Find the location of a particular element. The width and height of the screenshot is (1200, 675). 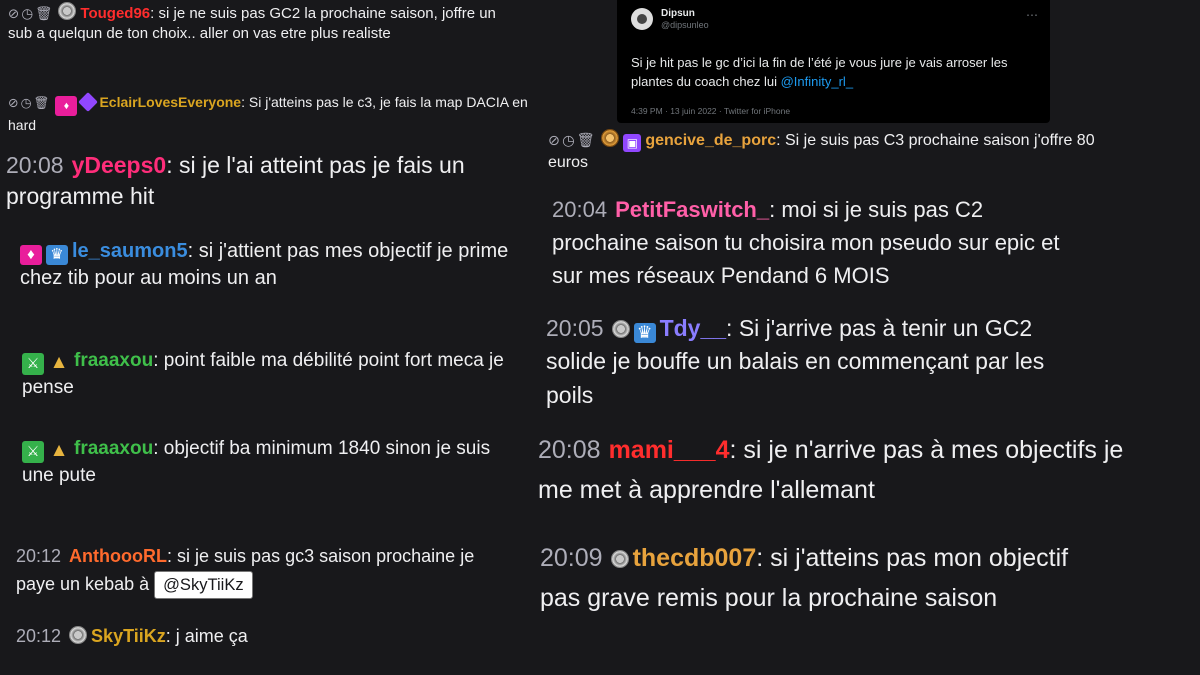

chat-username: Touged96 is located at coordinates (115, 13).